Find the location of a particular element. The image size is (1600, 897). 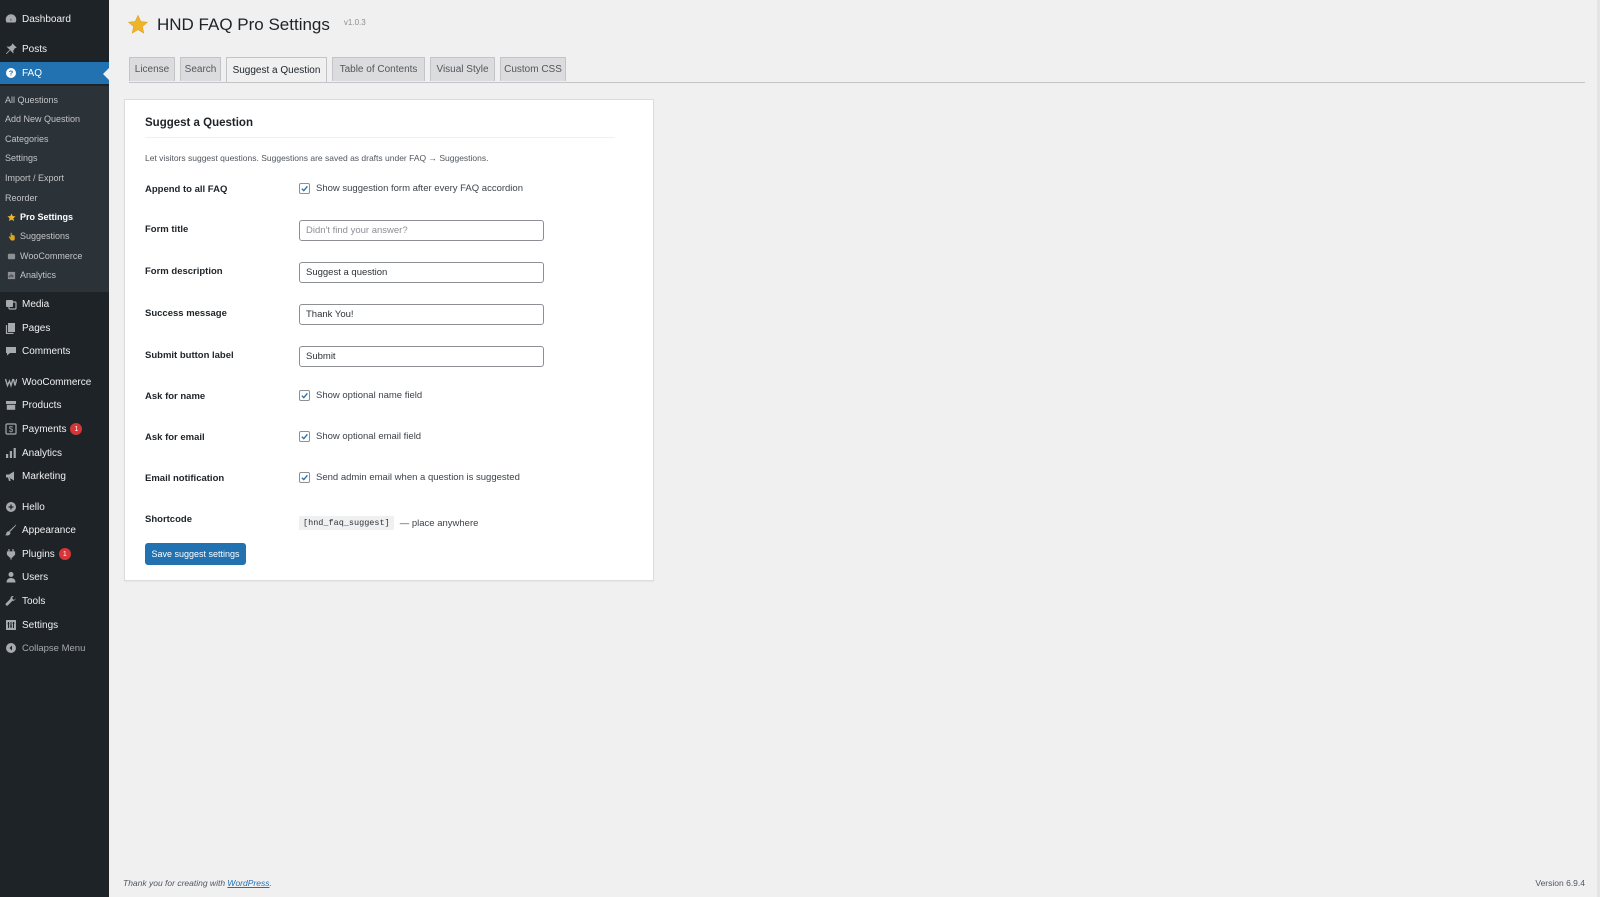

success-message-input is located at coordinates (421, 314).